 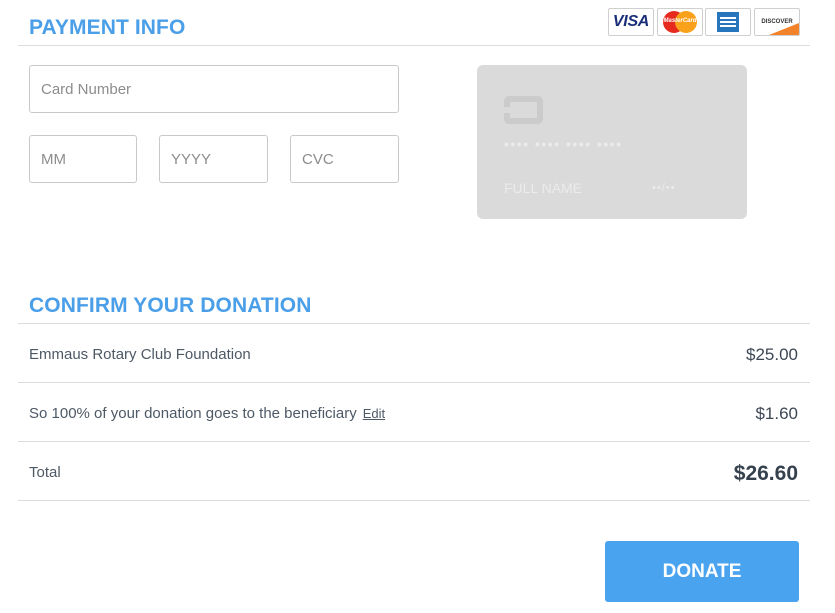 What do you see at coordinates (523, 110) in the screenshot?
I see `card-chip-icon` at bounding box center [523, 110].